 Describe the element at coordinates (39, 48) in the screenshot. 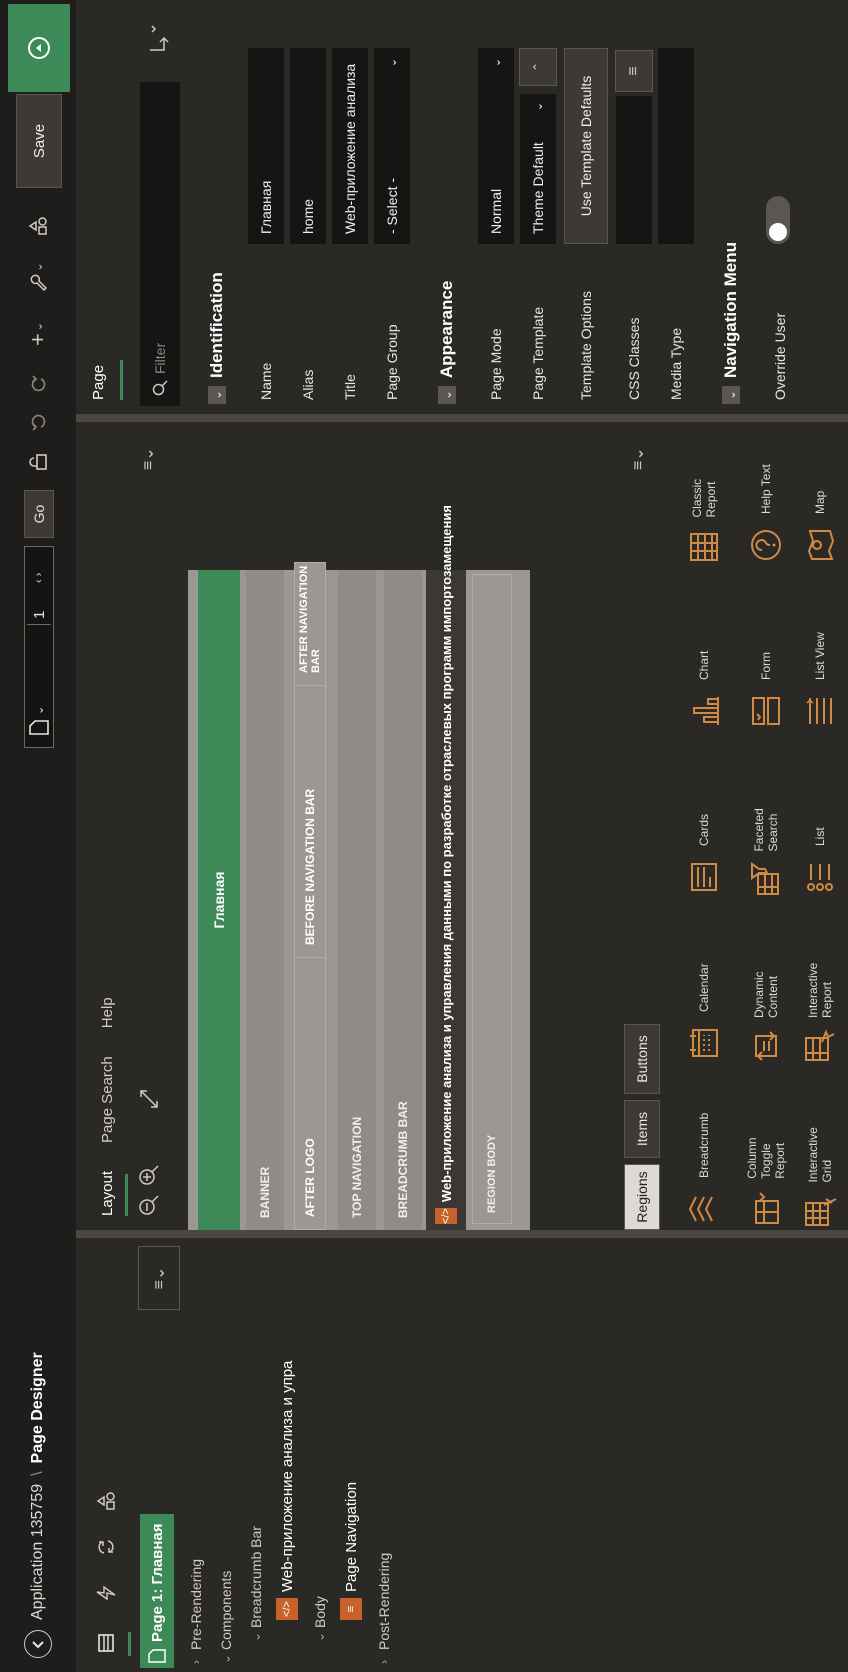

I see `run-button` at that location.